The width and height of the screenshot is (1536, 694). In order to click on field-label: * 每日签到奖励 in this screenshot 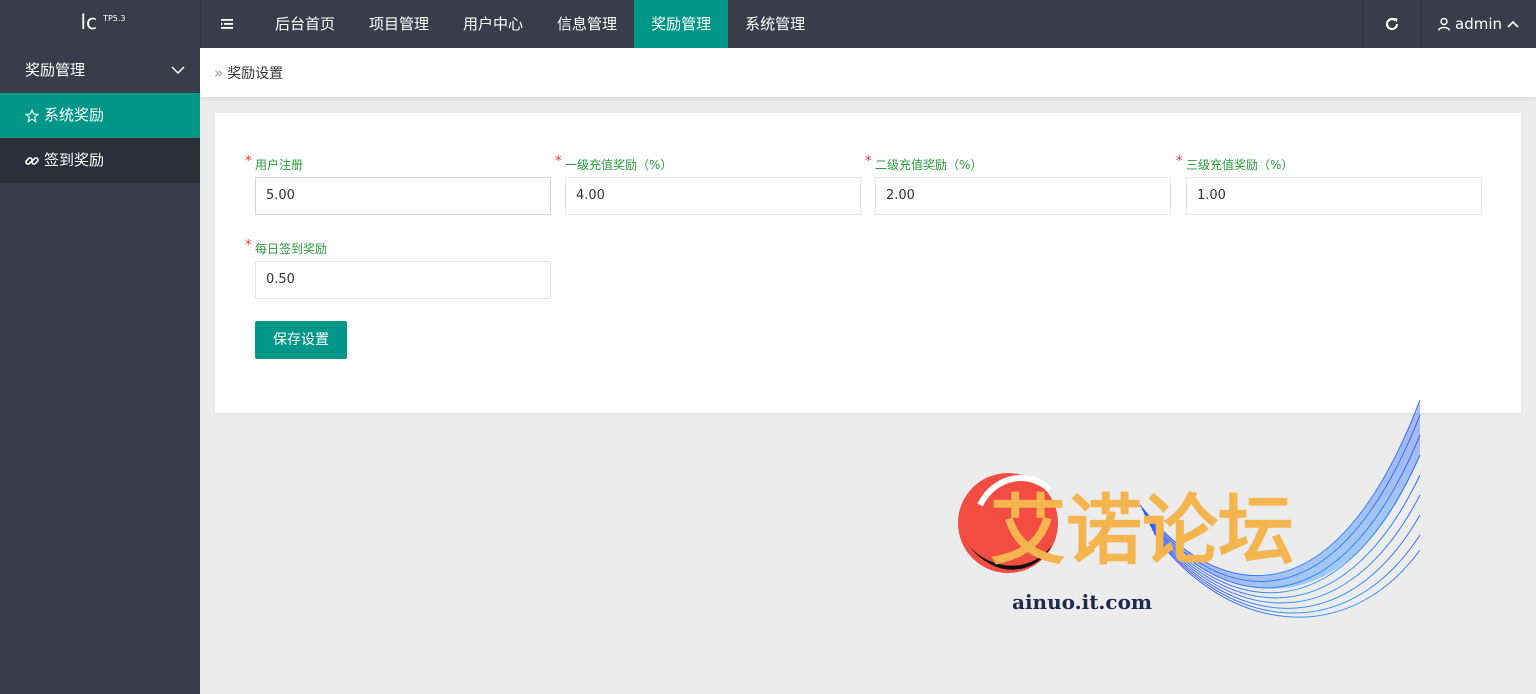, I will do `click(286, 247)`.